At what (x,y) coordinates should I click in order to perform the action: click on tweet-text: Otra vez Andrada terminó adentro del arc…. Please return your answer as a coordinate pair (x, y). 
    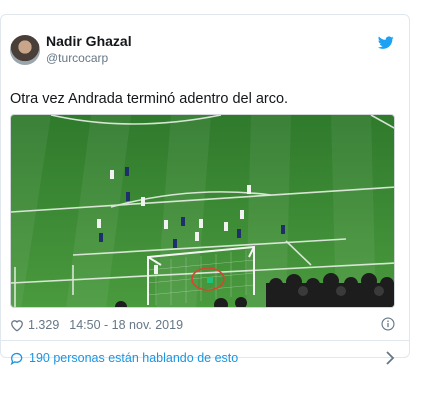
    Looking at the image, I should click on (149, 99).